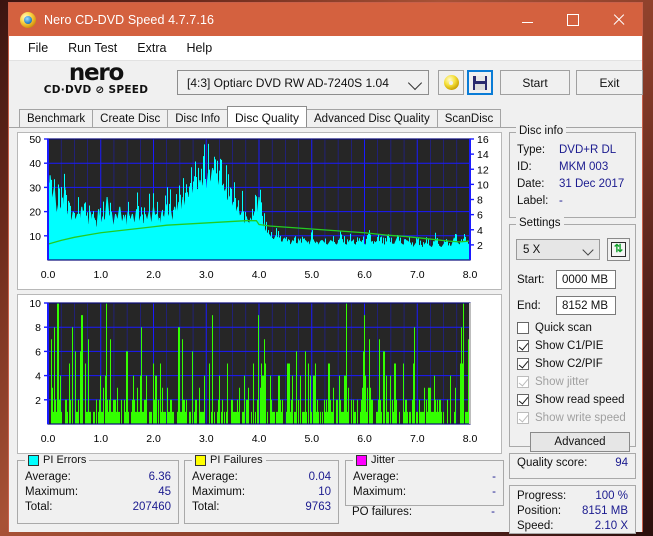  I want to click on close-button, so click(619, 19).